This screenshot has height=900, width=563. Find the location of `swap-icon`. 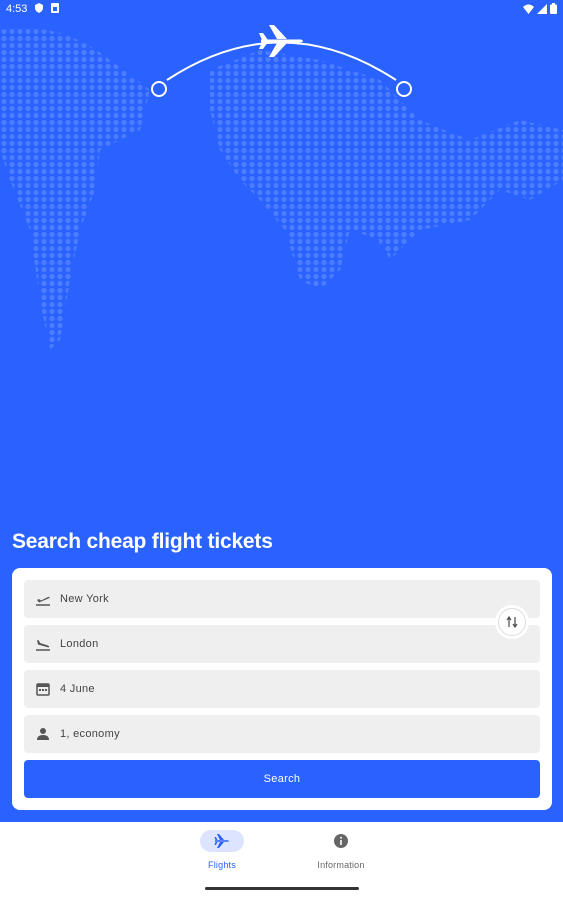

swap-icon is located at coordinates (512, 622).